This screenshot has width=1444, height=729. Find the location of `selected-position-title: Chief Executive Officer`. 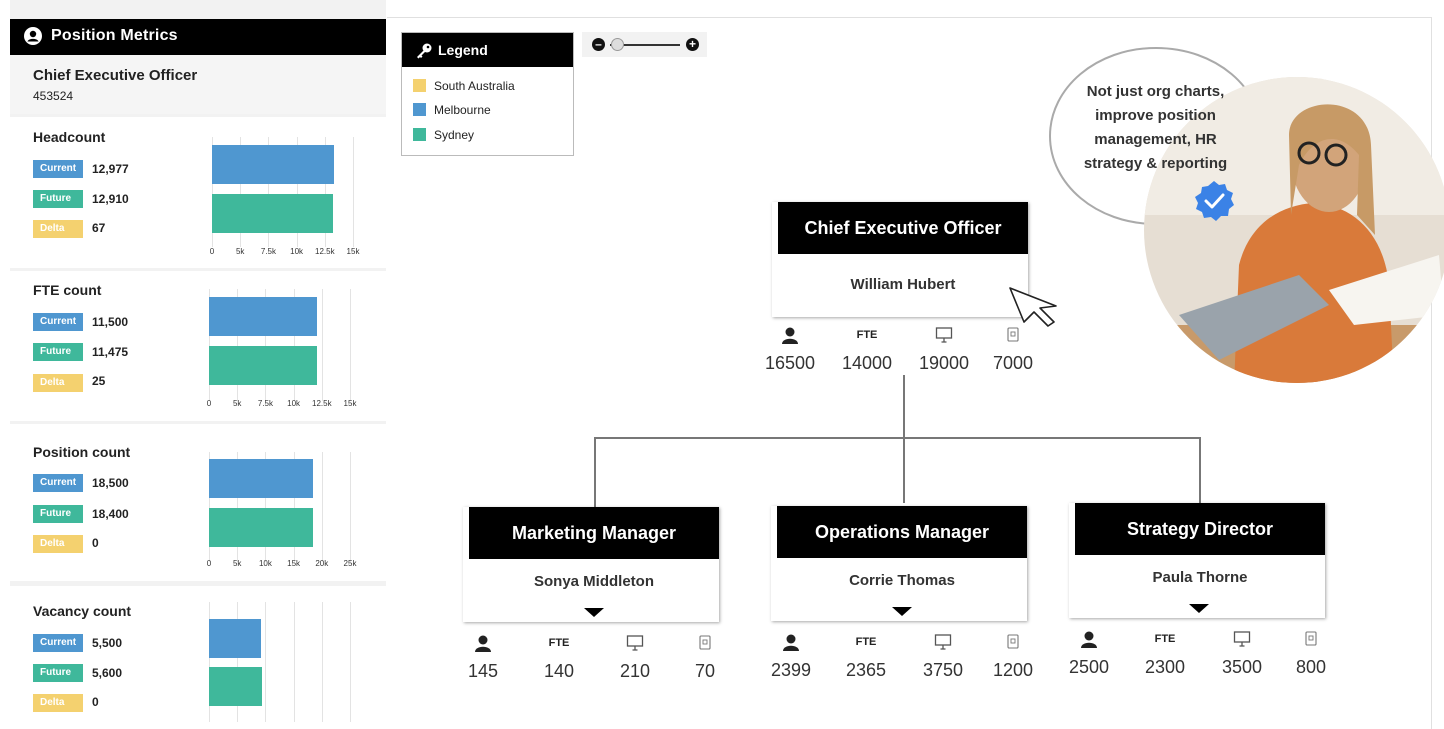

selected-position-title: Chief Executive Officer is located at coordinates (115, 75).